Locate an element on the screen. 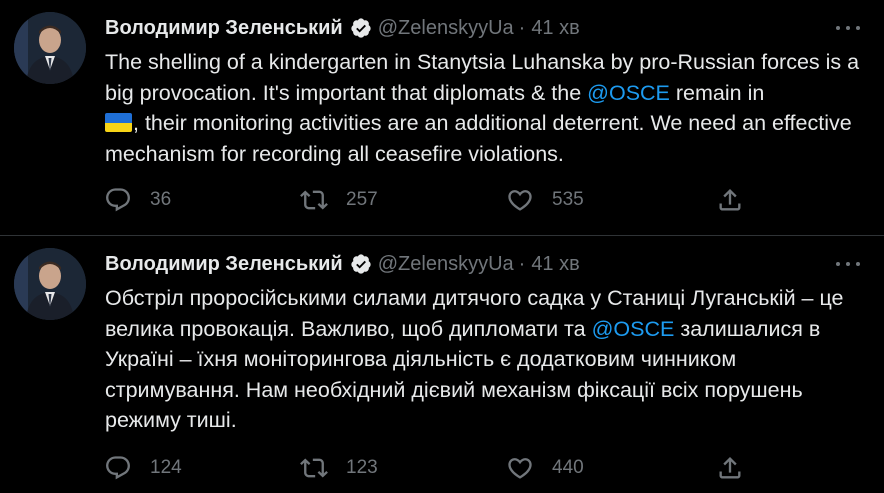 The image size is (884, 493). tweet-actions: 124 123 440 is located at coordinates (434, 468).